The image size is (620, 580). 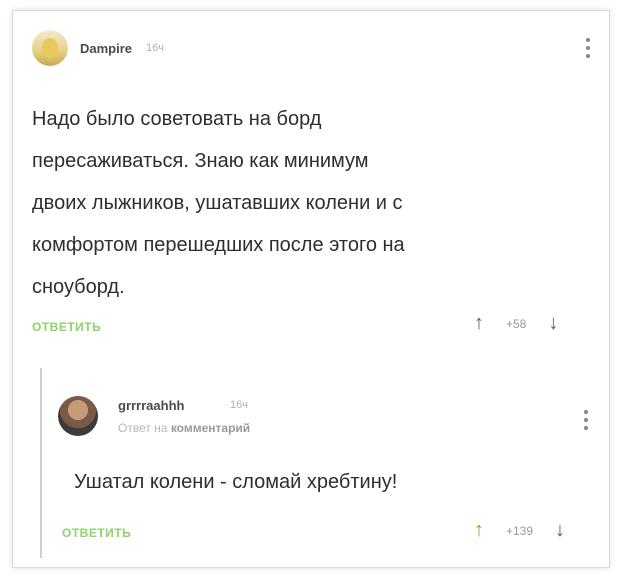 I want to click on comment-text-line: пересаживаться. Знаю как минимум, so click(x=200, y=161).